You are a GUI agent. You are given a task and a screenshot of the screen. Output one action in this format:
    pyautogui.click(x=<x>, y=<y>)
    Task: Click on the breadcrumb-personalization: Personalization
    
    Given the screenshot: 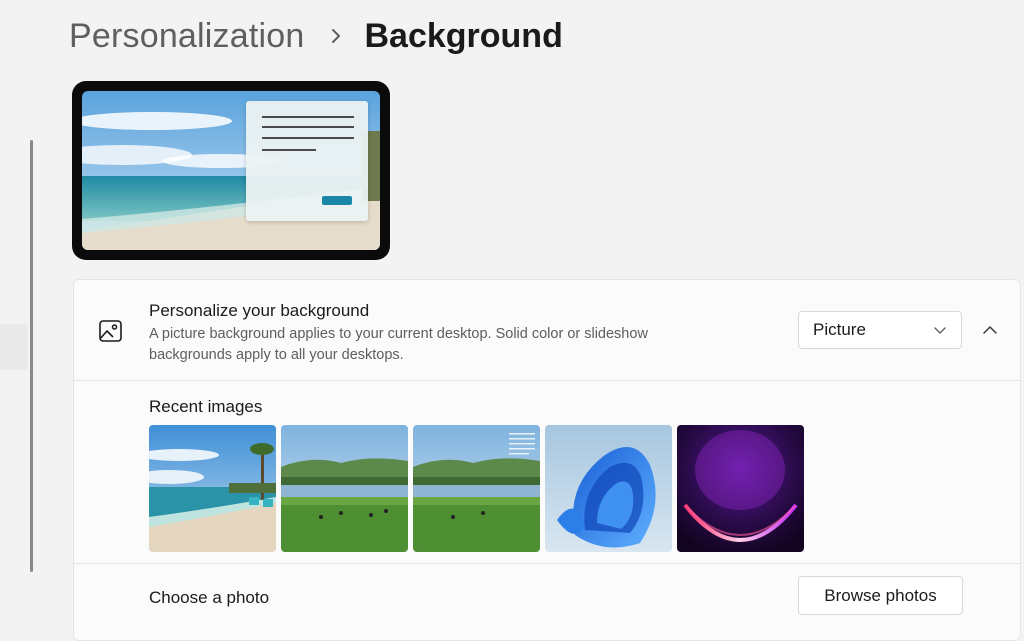 What is the action you would take?
    pyautogui.click(x=186, y=36)
    